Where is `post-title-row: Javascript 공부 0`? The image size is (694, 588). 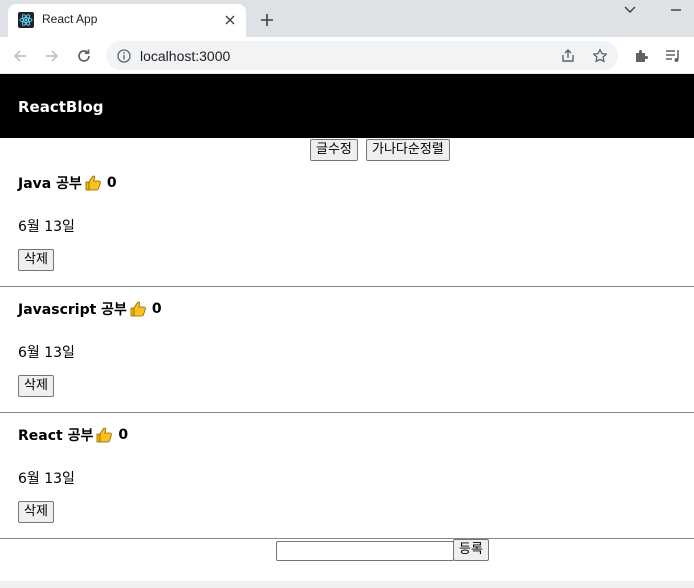
post-title-row: Javascript 공부 0 is located at coordinates (90, 309).